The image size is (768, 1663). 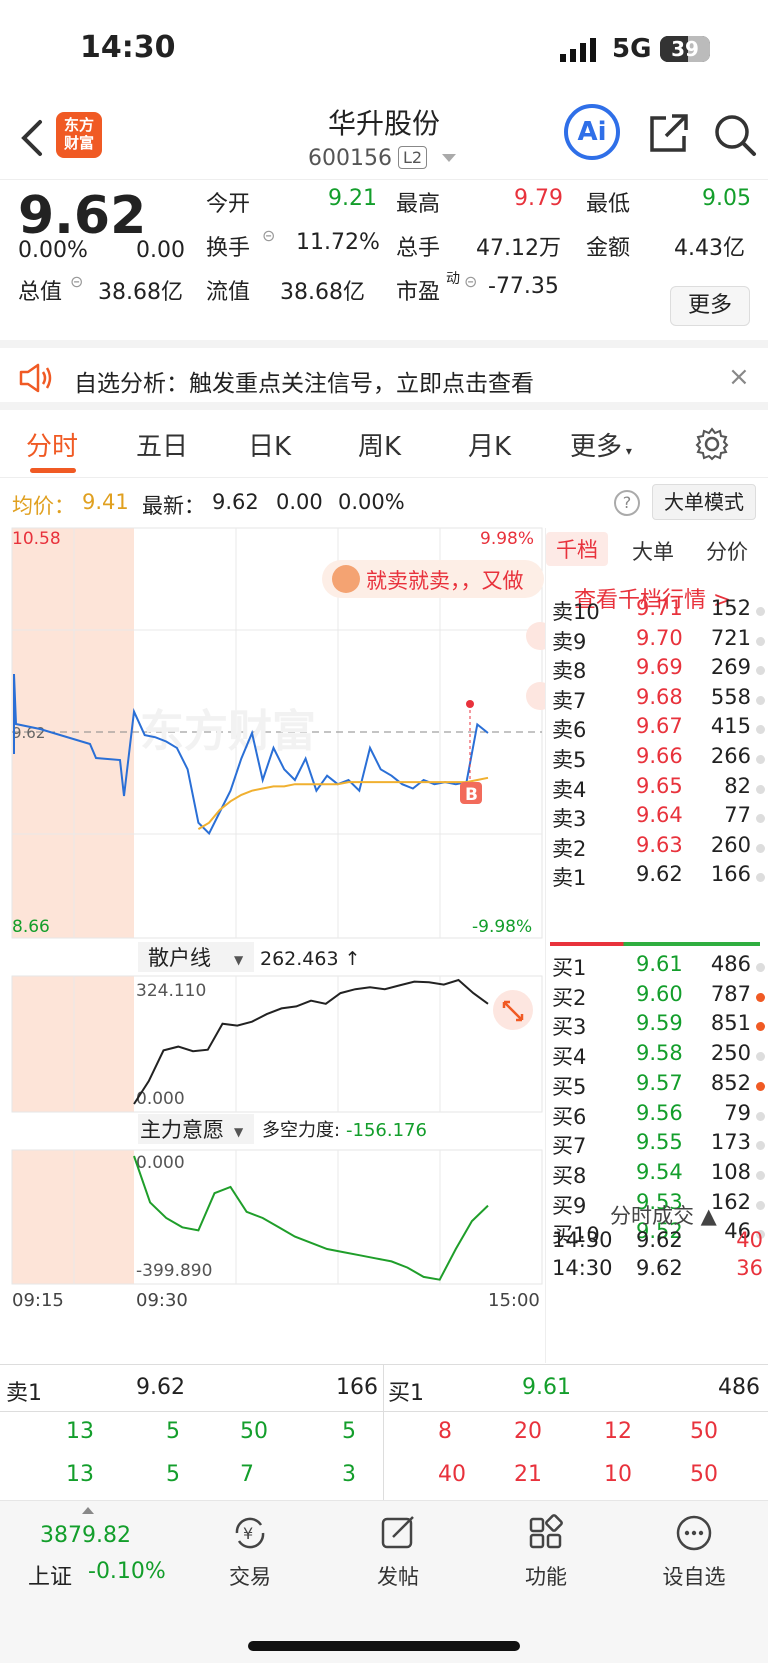 I want to click on nav-add-watchlist-label: 设自选, so click(x=694, y=1577).